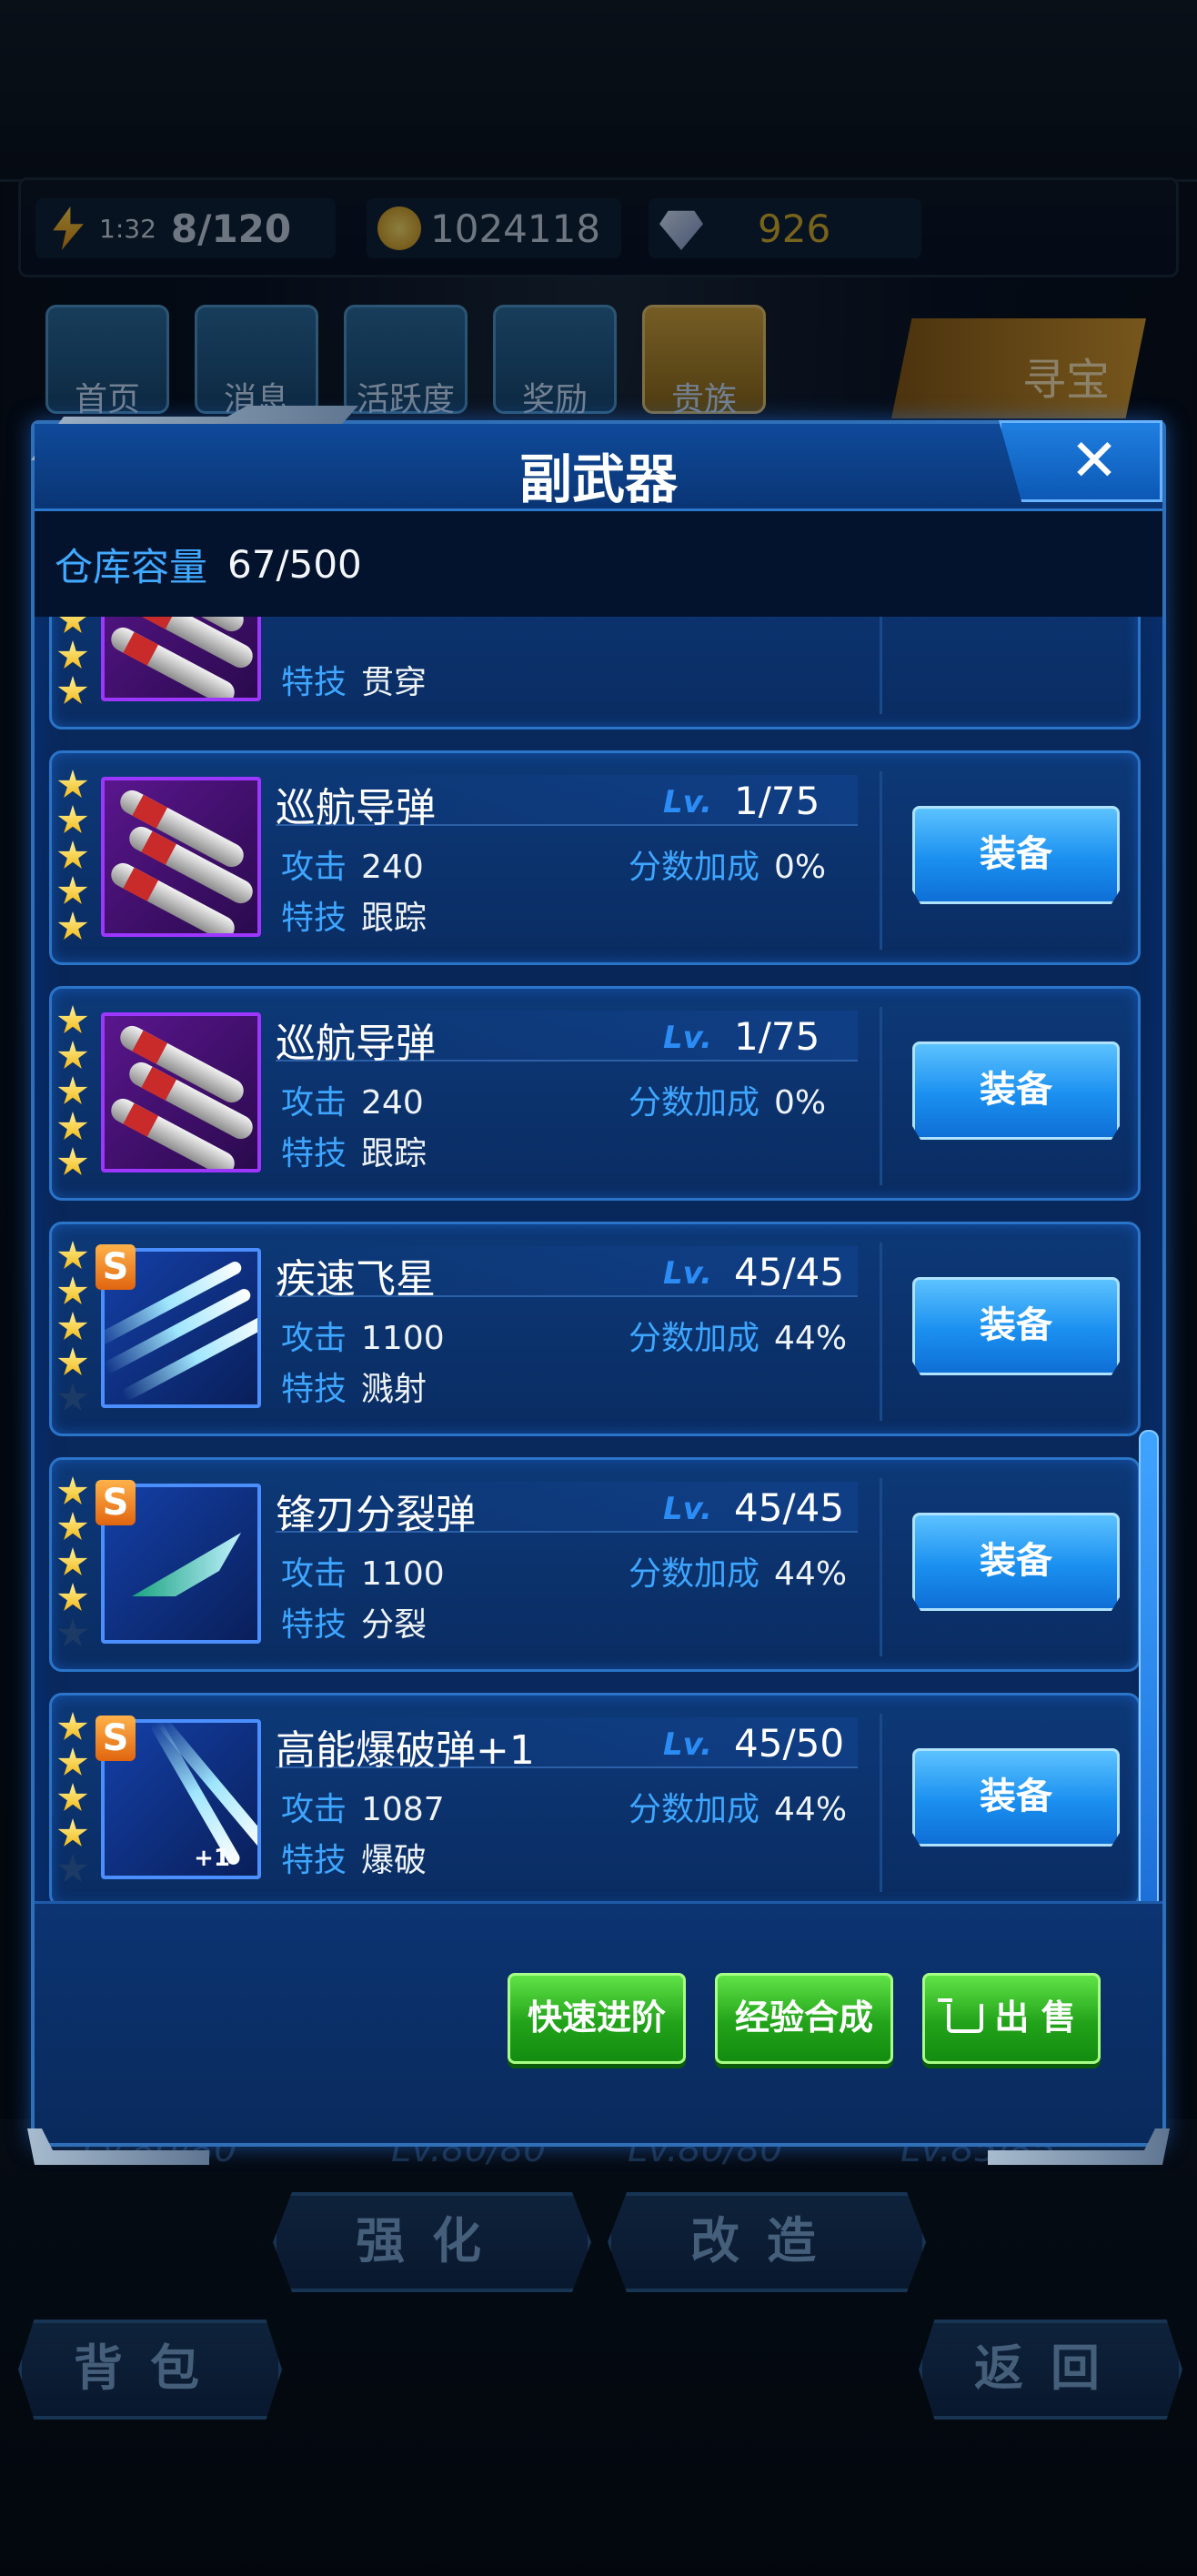  I want to click on dialog-header: 副武器 ✕, so click(598, 465).